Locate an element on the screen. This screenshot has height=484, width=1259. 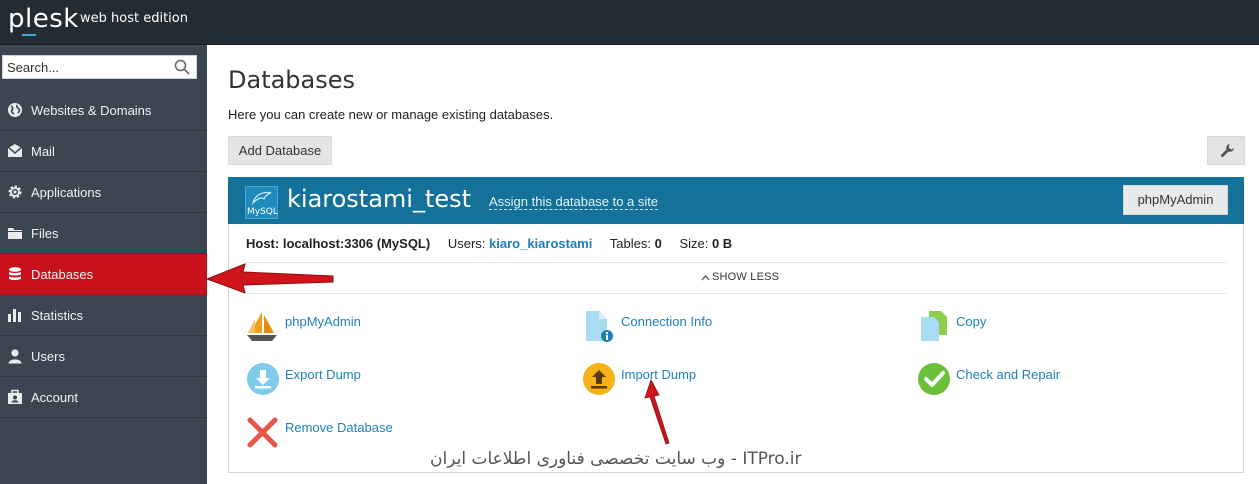
tool-label: Export Dump is located at coordinates (323, 374).